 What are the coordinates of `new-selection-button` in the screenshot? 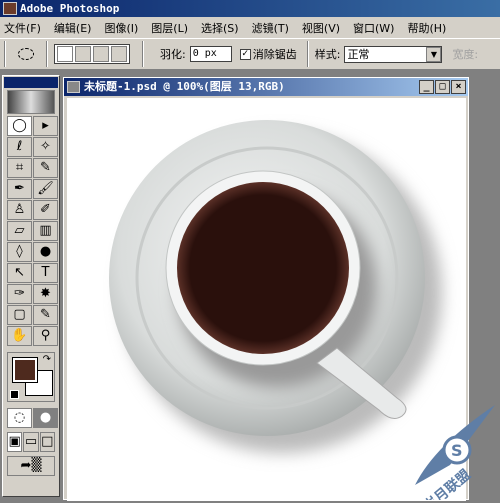 It's located at (65, 54).